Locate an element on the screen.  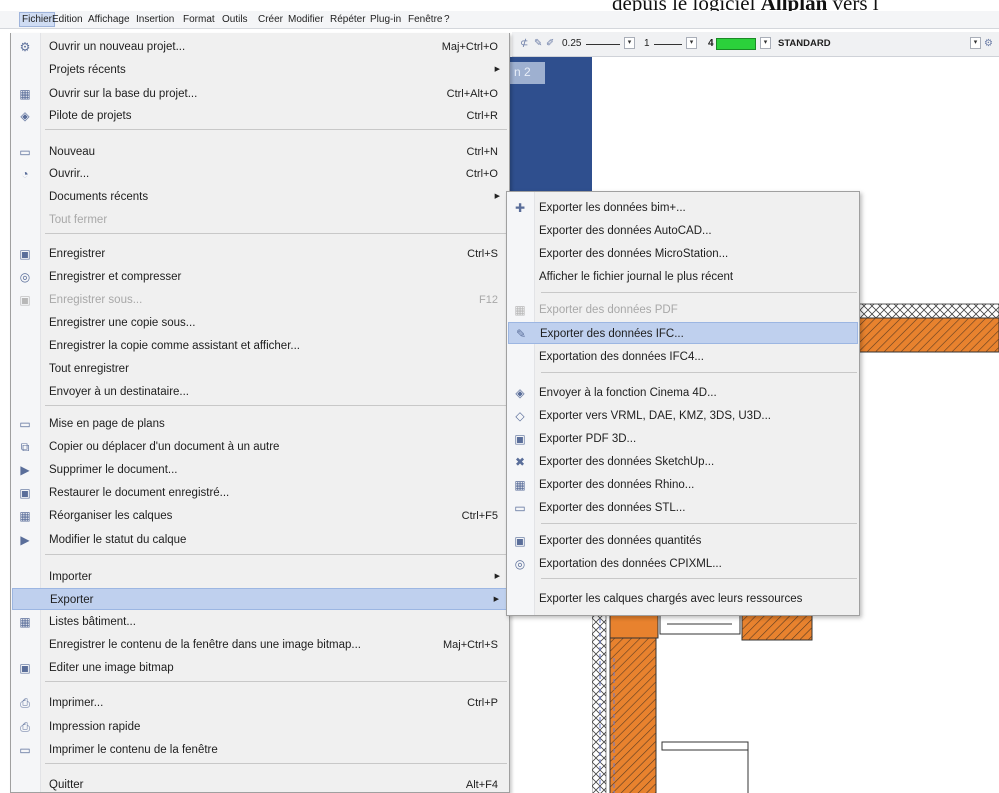
compress-icon: ◎ is located at coordinates (25, 277).